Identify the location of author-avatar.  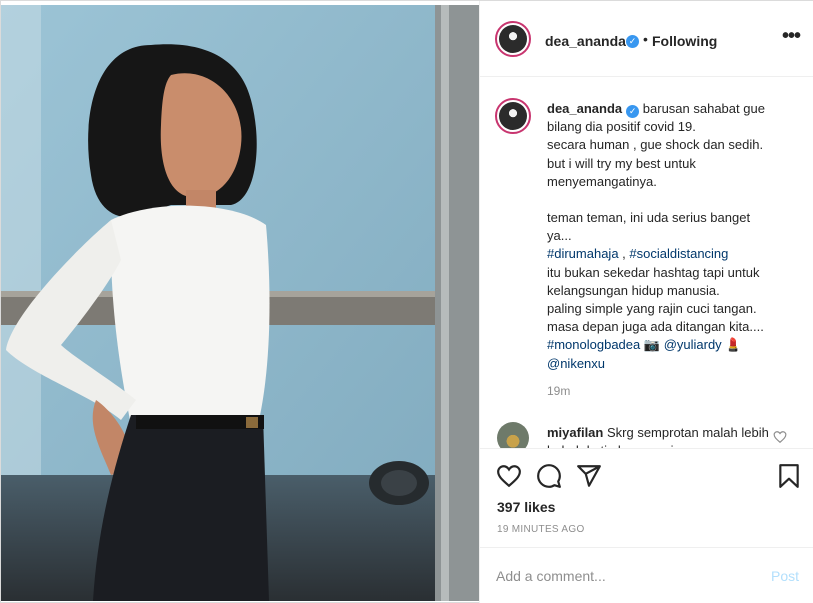
(513, 39).